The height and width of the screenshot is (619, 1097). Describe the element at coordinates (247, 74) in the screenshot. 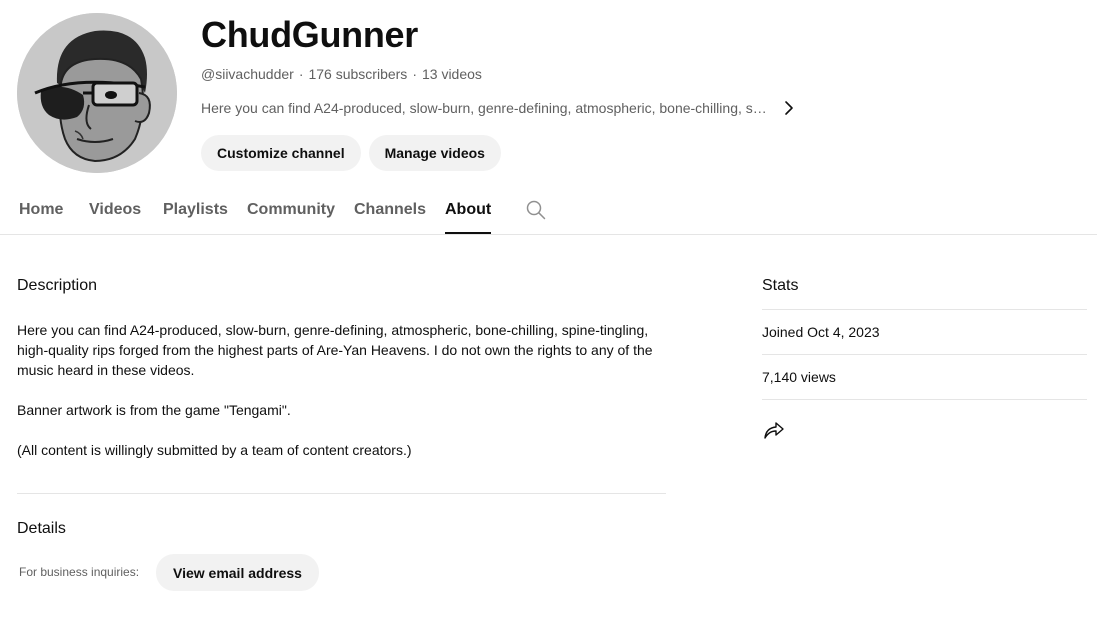

I see `channel-handle: @siivachudder` at that location.